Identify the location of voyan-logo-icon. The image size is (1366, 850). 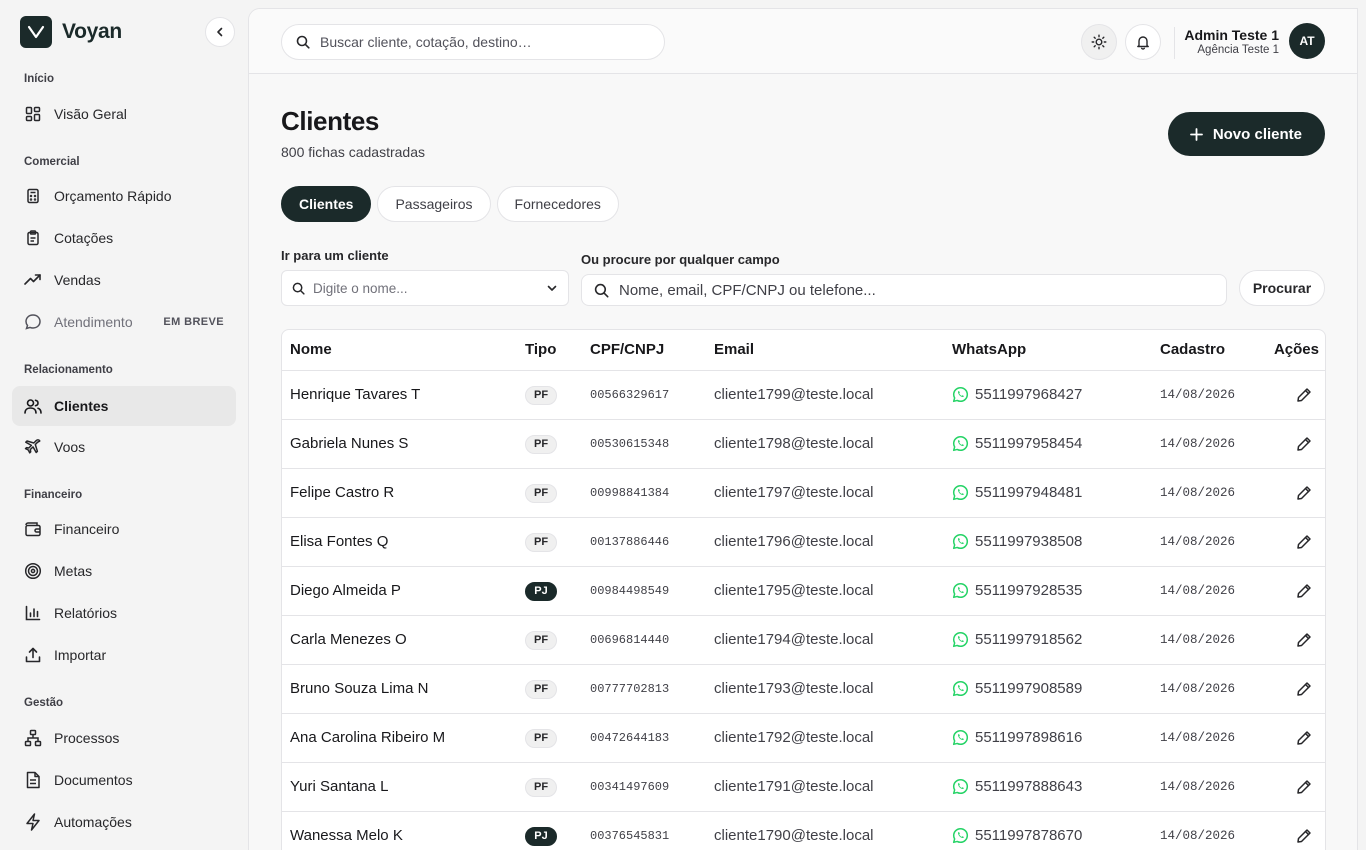
(36, 32).